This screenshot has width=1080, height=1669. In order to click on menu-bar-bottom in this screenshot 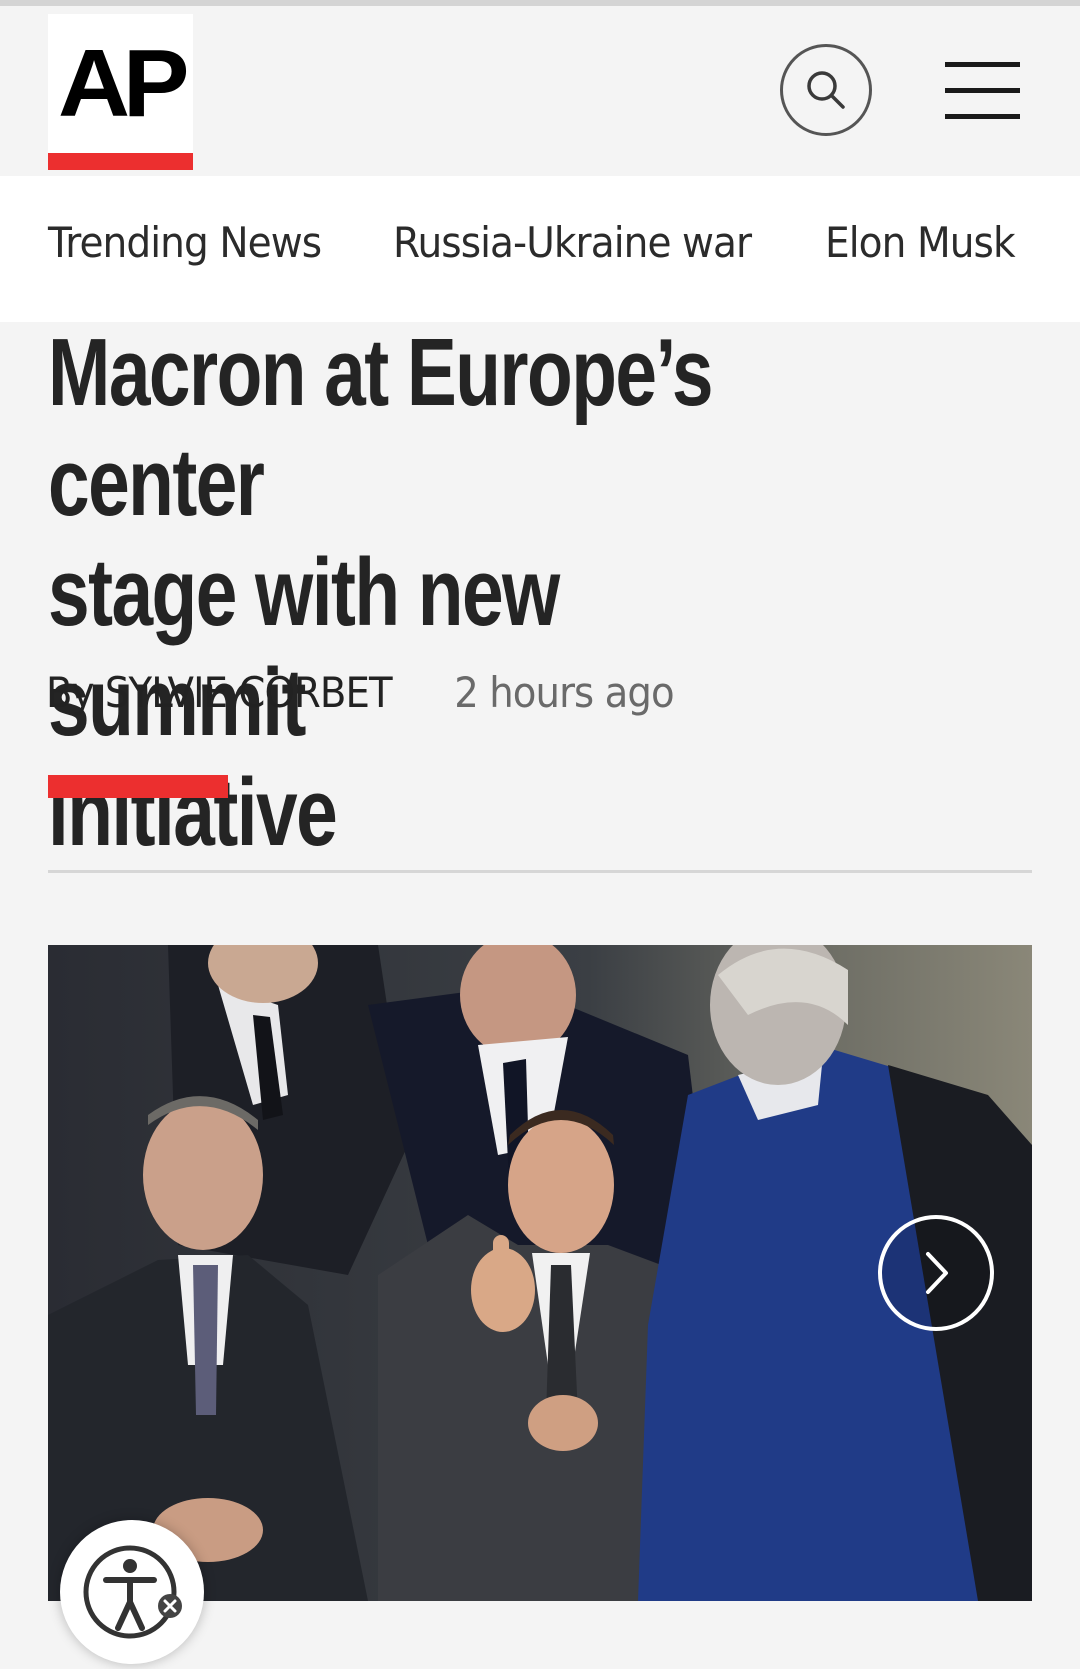, I will do `click(982, 116)`.